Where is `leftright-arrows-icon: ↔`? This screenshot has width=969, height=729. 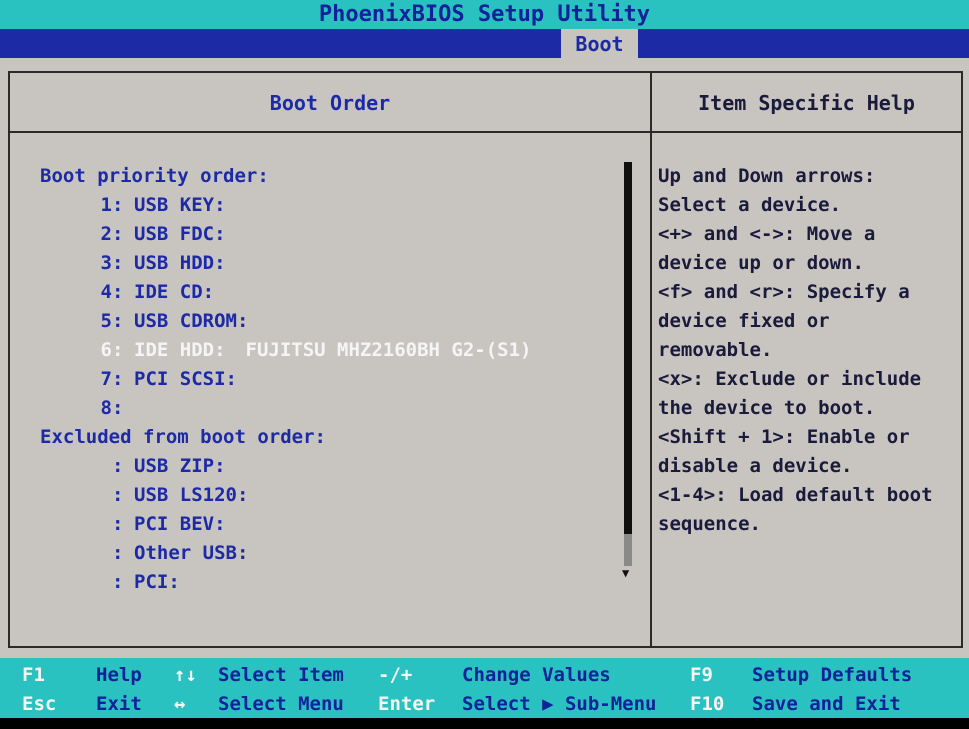 leftright-arrows-icon: ↔ is located at coordinates (180, 704).